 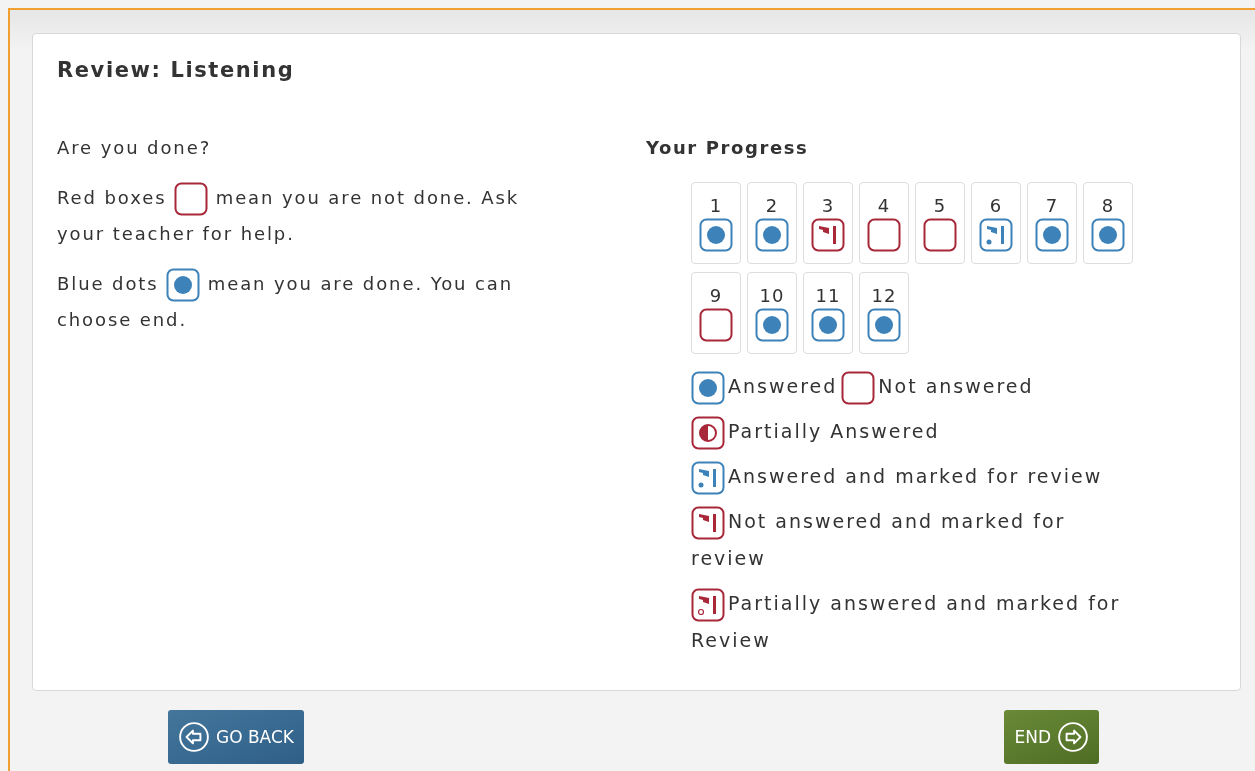 What do you see at coordinates (884, 205) in the screenshot?
I see `question-number: 4` at bounding box center [884, 205].